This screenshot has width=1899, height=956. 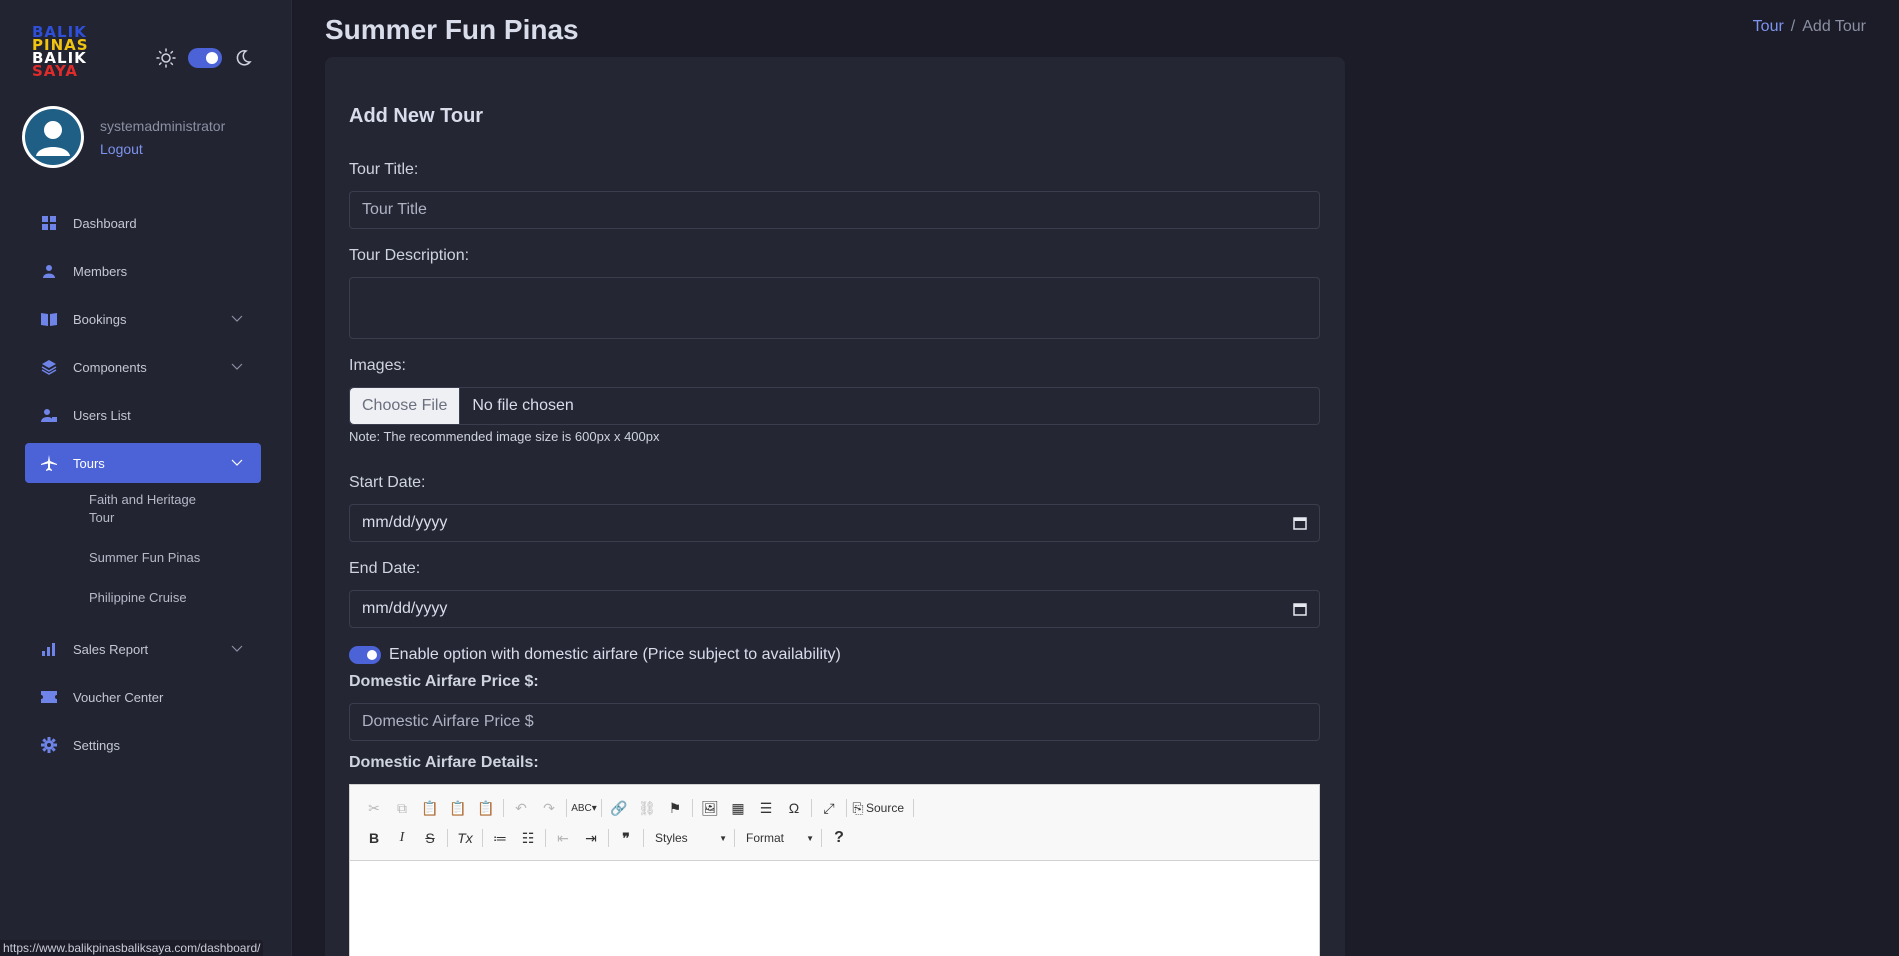 What do you see at coordinates (430, 808) in the screenshot?
I see `paste-icon: 📋` at bounding box center [430, 808].